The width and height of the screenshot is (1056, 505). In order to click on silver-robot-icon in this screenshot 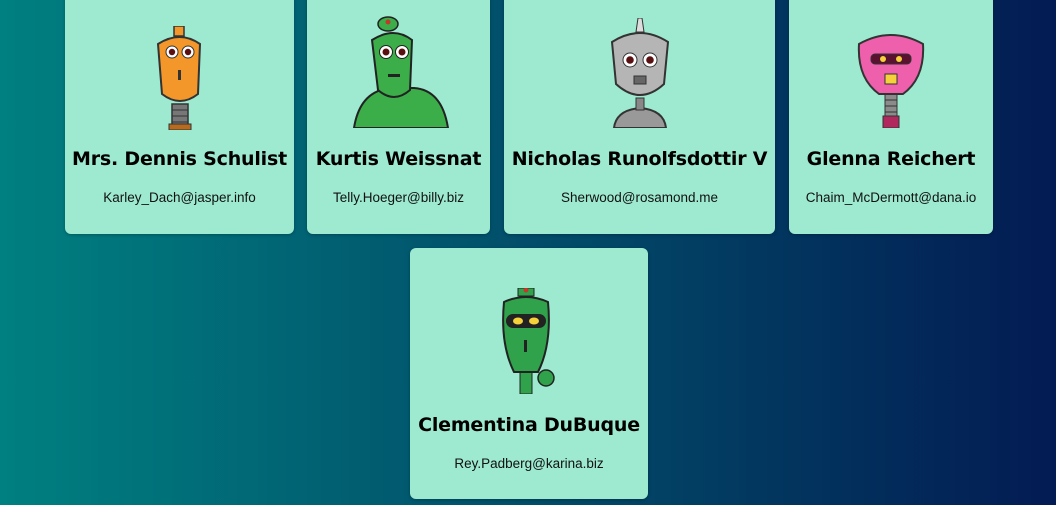, I will do `click(639, 73)`.